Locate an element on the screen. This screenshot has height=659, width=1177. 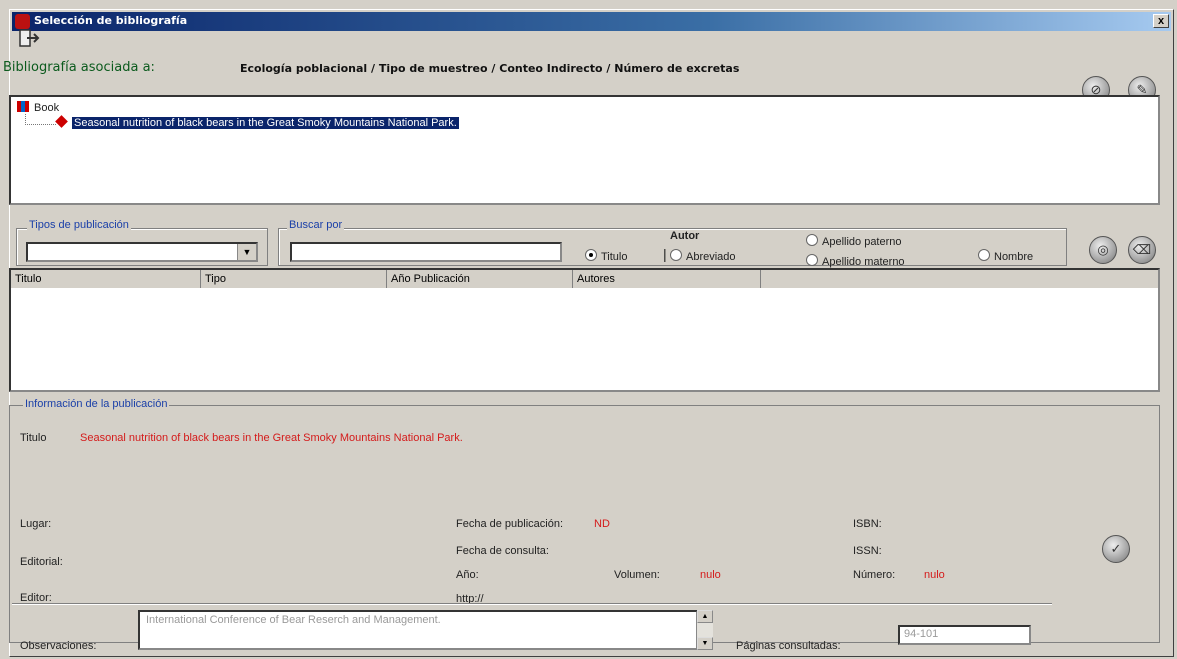
exit-door-icon is located at coordinates (29, 38).